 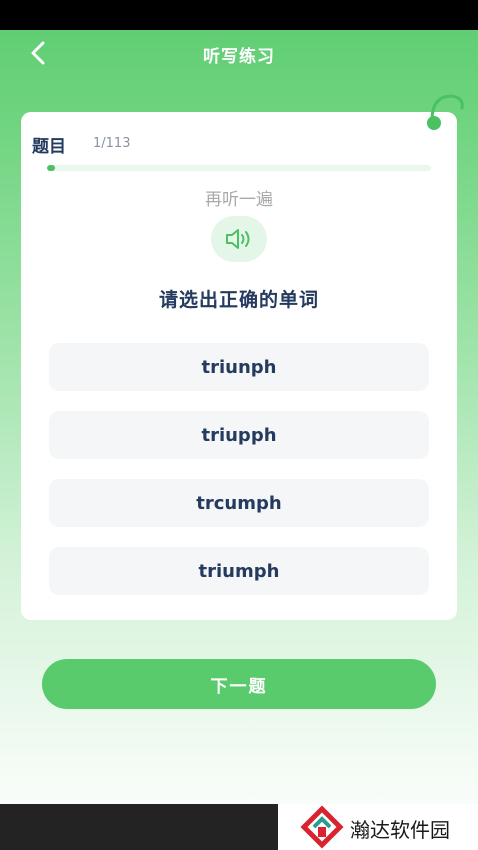 I want to click on headphone-decoration-icon, so click(x=444, y=114).